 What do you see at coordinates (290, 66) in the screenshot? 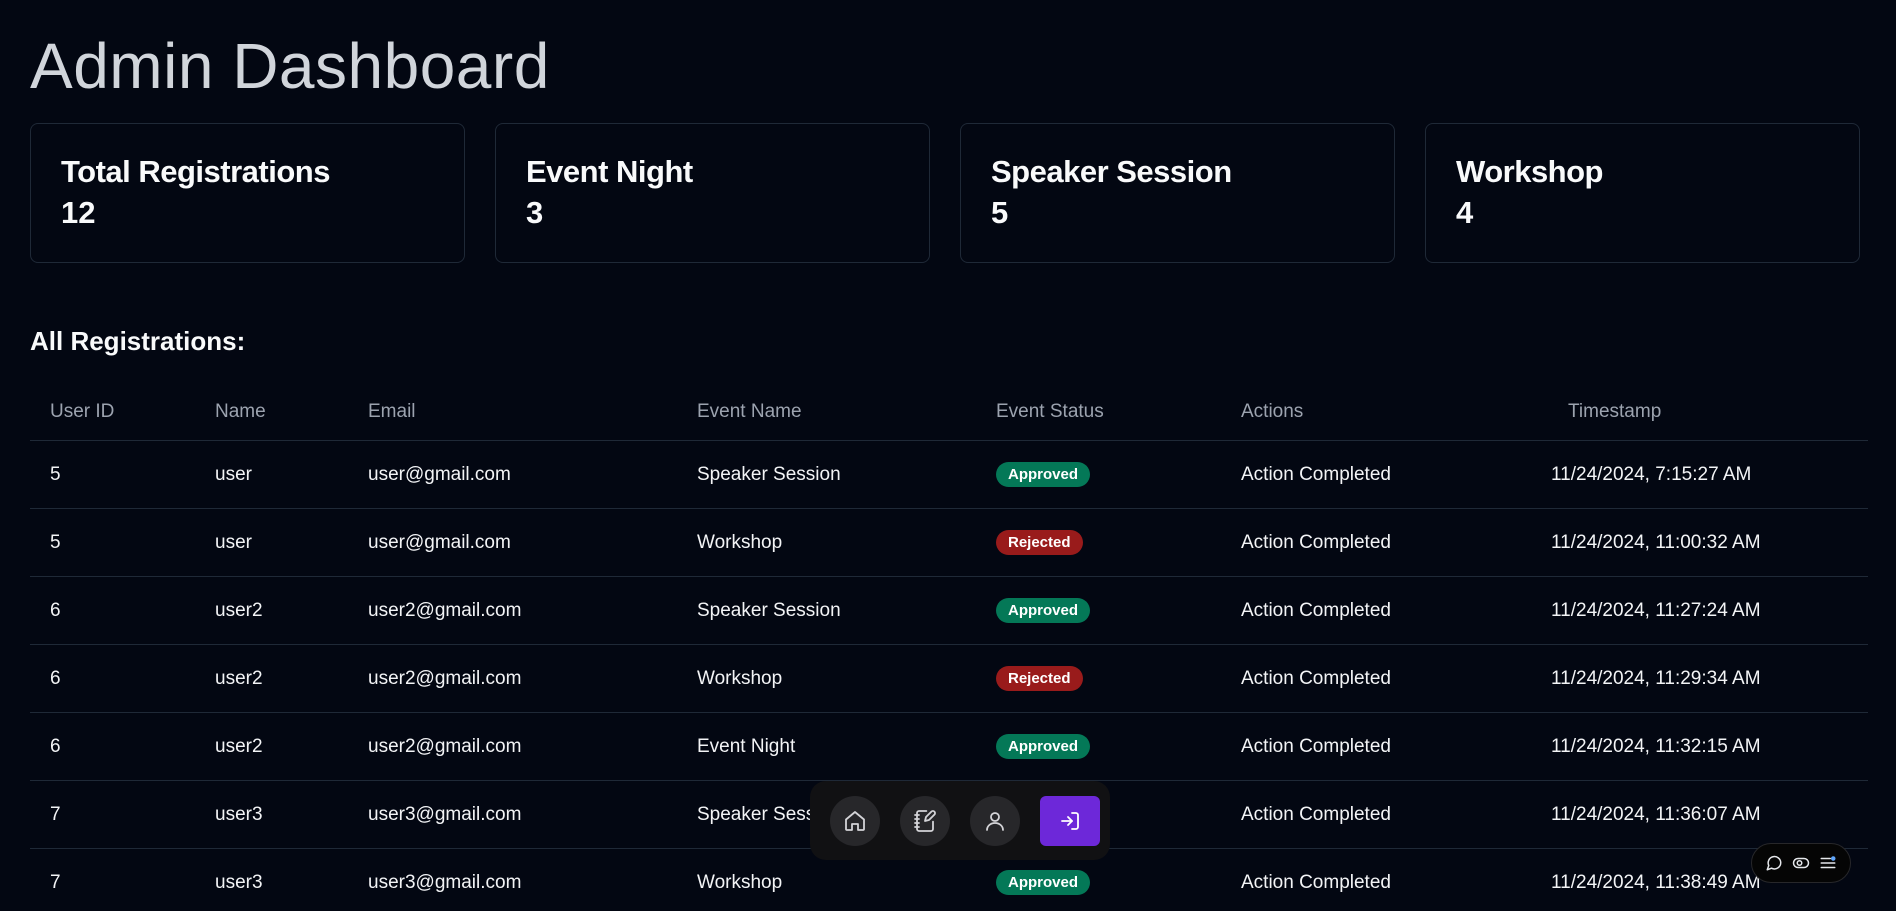
I see `page-title: Admin Dashboard` at bounding box center [290, 66].